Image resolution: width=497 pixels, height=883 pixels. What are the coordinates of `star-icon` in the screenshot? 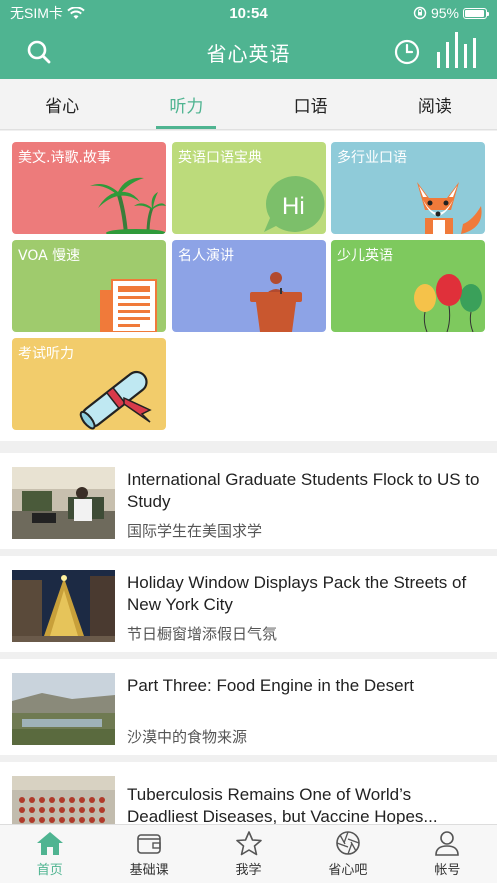 It's located at (248, 843).